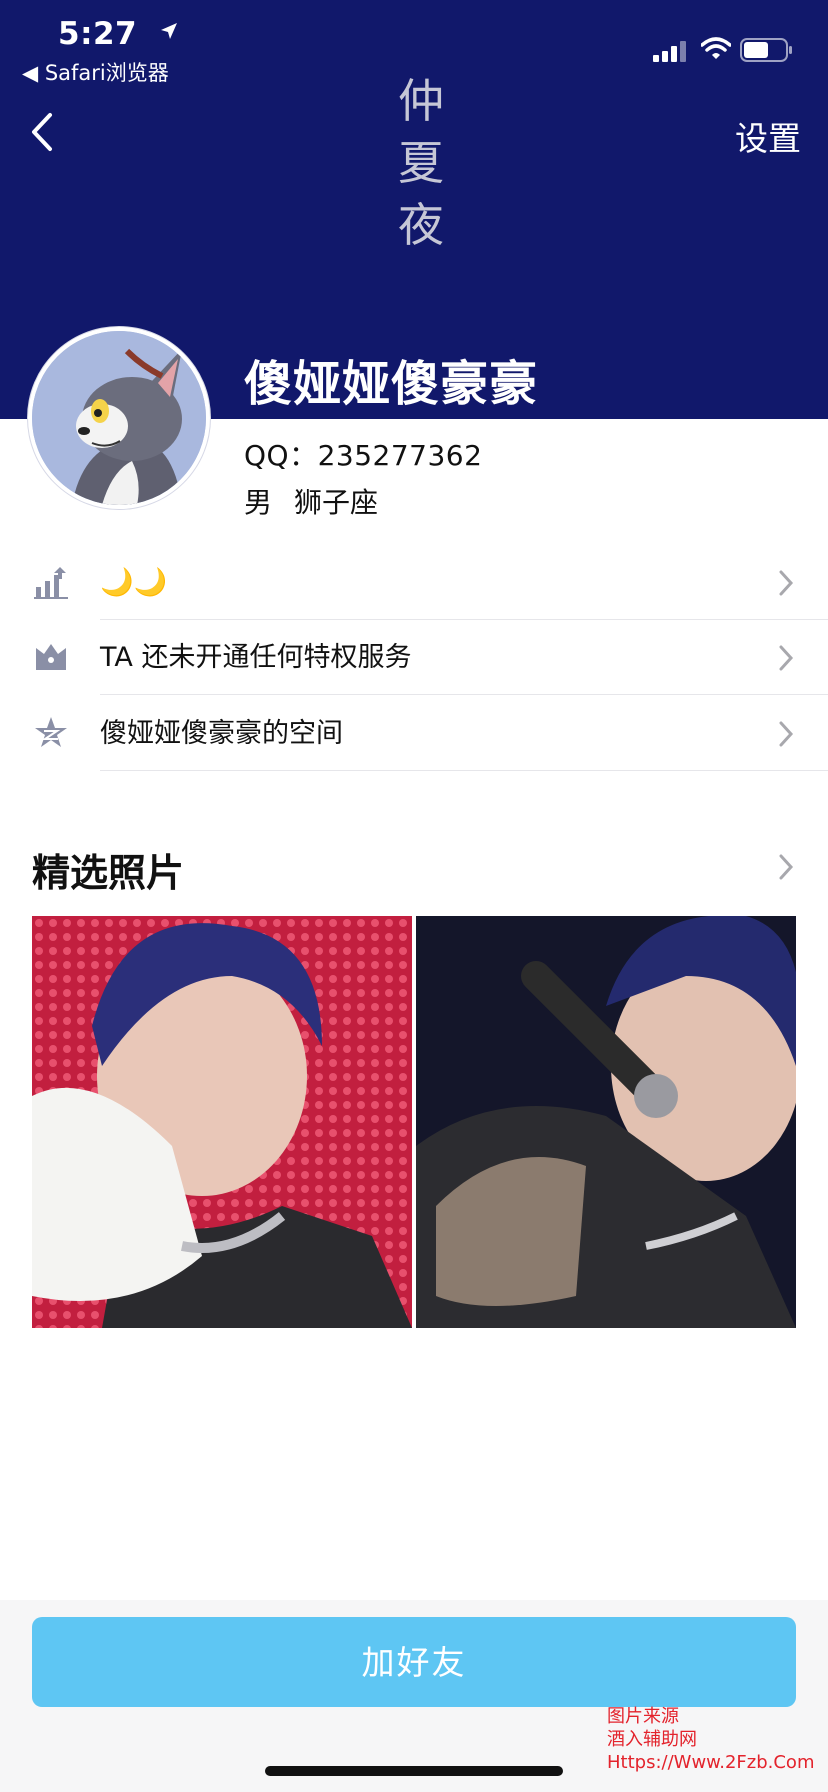  What do you see at coordinates (768, 136) in the screenshot?
I see `settings-button: 设置` at bounding box center [768, 136].